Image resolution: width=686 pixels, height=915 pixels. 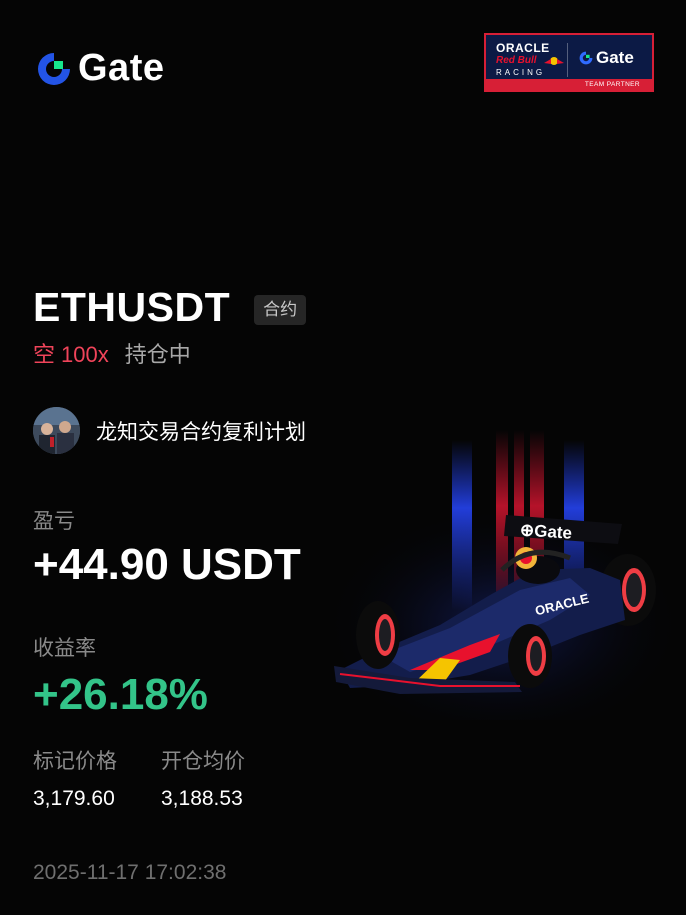 I want to click on red-bull-icon, so click(x=554, y=61).